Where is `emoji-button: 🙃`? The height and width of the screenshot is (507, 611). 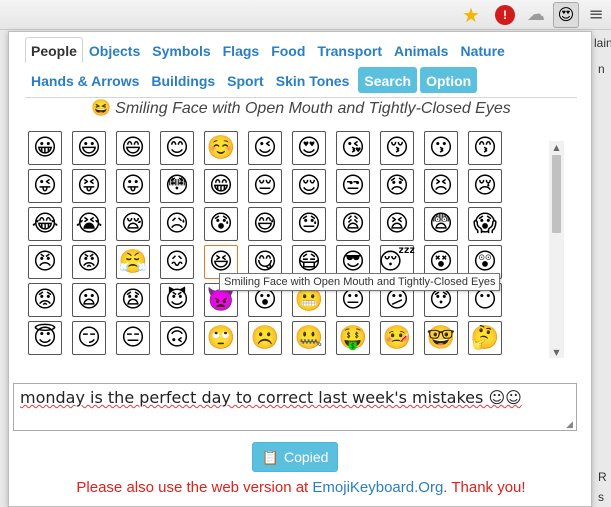 emoji-button: 🙃 is located at coordinates (177, 338).